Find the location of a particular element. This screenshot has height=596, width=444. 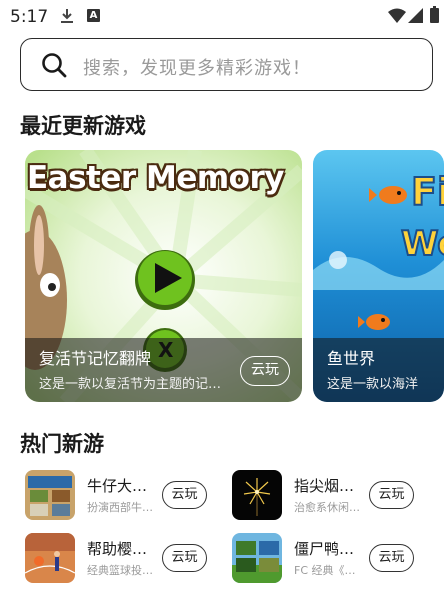

list-item-zombie-duck: 僵尸鸭… FC 经典《… 云玩 is located at coordinates (324, 559).